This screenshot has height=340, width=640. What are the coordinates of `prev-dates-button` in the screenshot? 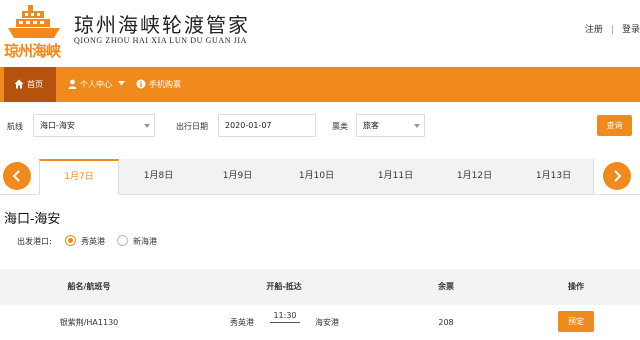 It's located at (17, 176).